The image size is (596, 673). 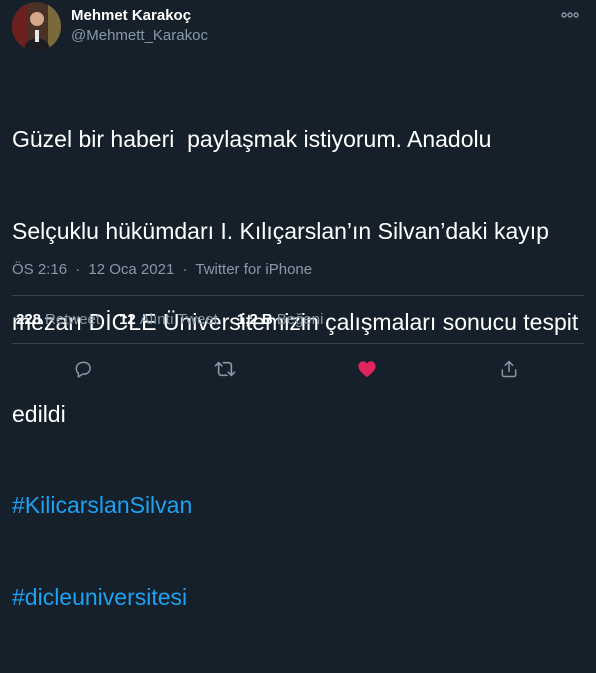 I want to click on hashtag-link: #dicleuniversitesi, so click(x=298, y=597).